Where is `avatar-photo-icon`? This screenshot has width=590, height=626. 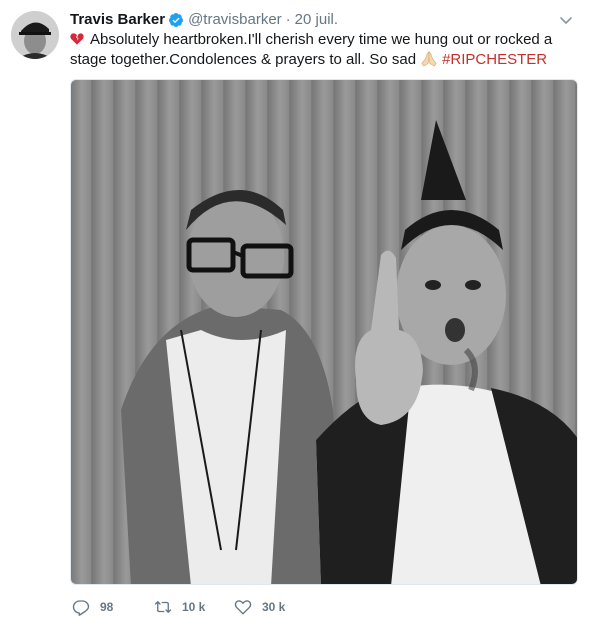
avatar-photo-icon is located at coordinates (35, 35).